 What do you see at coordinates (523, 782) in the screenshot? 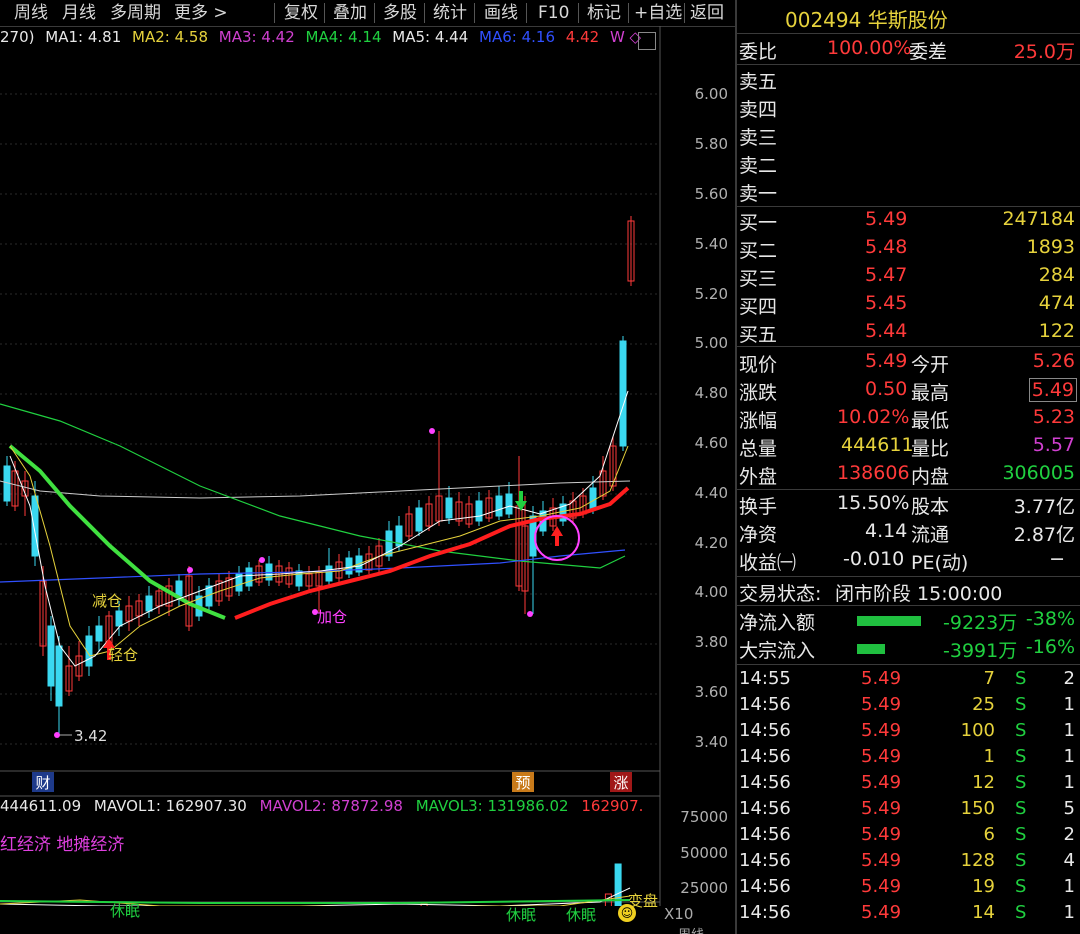
I see `forecast-marker: 预` at bounding box center [523, 782].